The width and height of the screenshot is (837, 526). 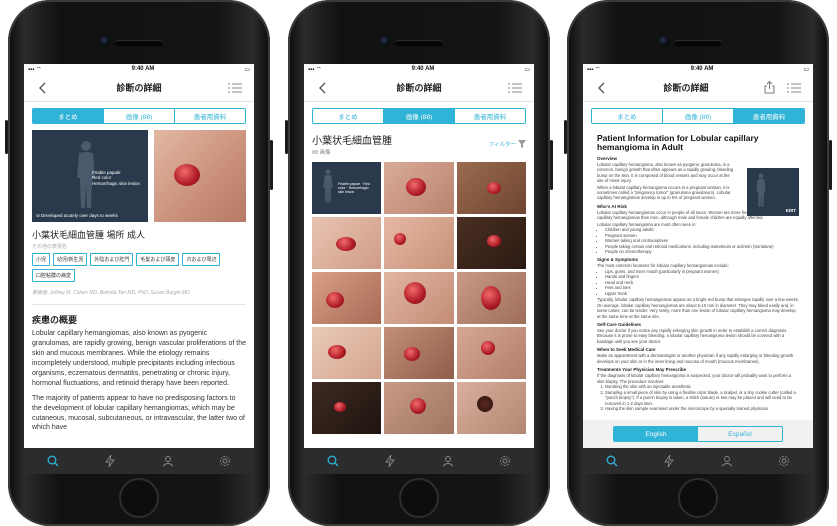 I want to click on segmented-control: まとめ 画像 (88) 患者用資料, so click(x=698, y=116).